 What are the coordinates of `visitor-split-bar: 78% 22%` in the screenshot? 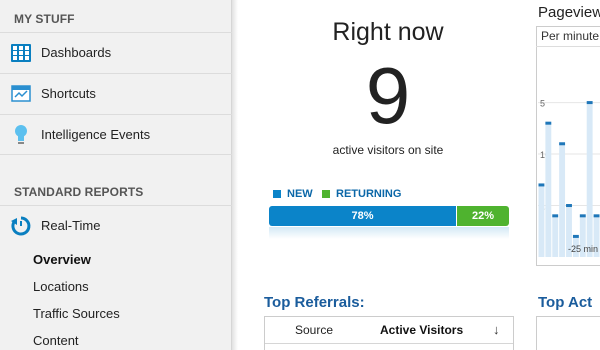 It's located at (389, 216).